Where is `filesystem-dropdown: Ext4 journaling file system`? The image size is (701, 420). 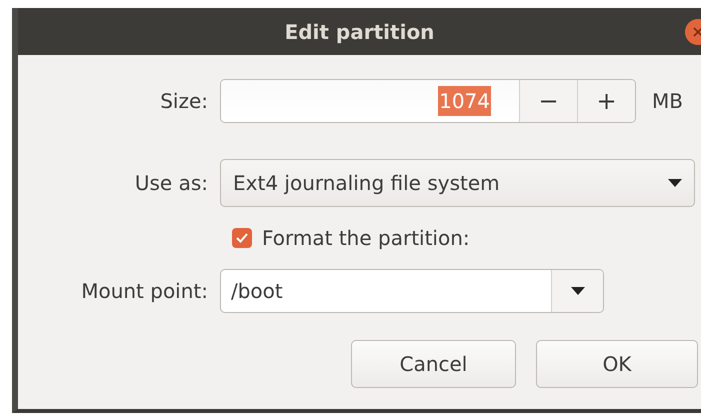
filesystem-dropdown: Ext4 journaling file system is located at coordinates (457, 183).